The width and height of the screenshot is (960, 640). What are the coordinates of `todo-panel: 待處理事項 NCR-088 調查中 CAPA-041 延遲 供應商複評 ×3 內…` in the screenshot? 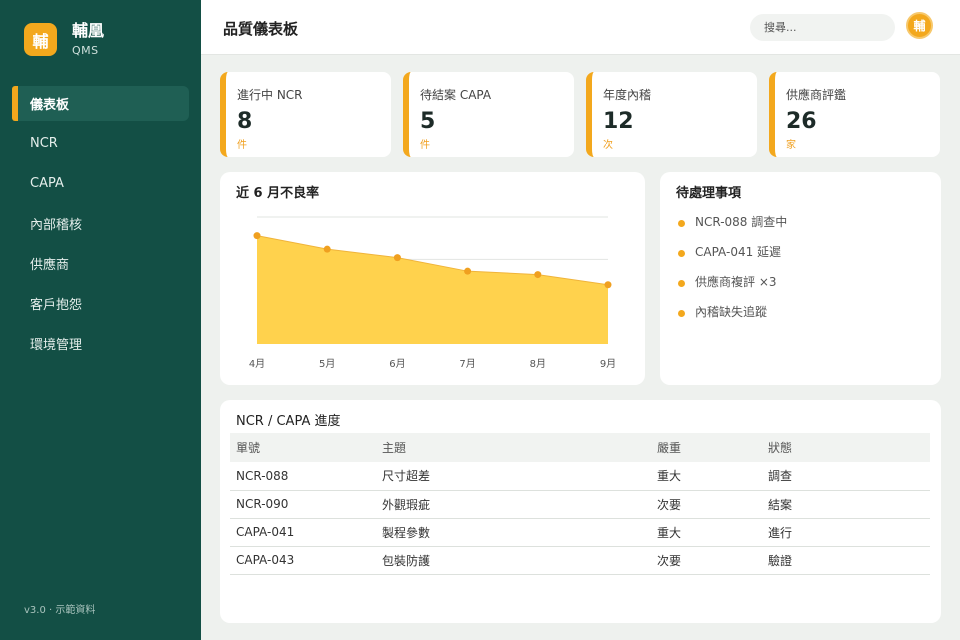 It's located at (800, 278).